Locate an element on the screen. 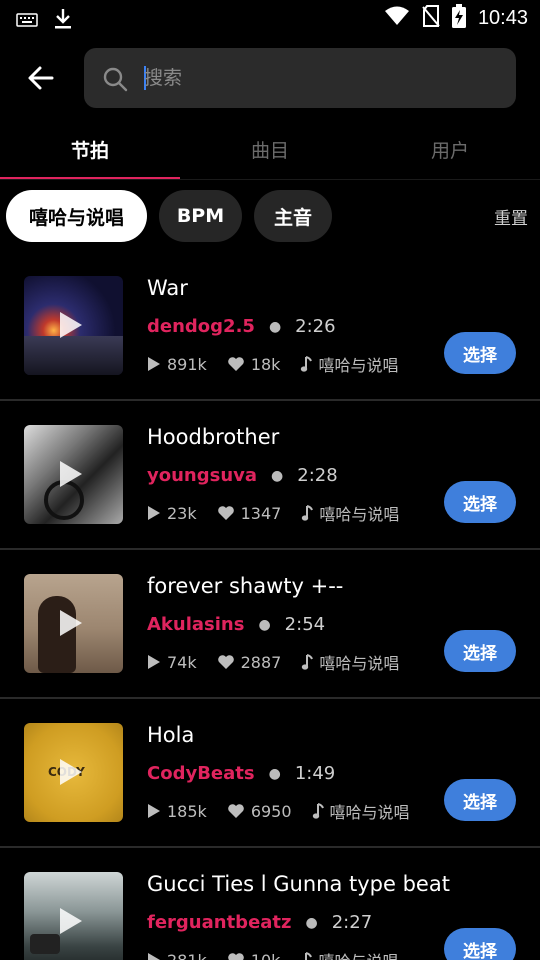 Image resolution: width=540 pixels, height=960 pixels. chip-genre: 嘻哈与说唱 is located at coordinates (76, 216).